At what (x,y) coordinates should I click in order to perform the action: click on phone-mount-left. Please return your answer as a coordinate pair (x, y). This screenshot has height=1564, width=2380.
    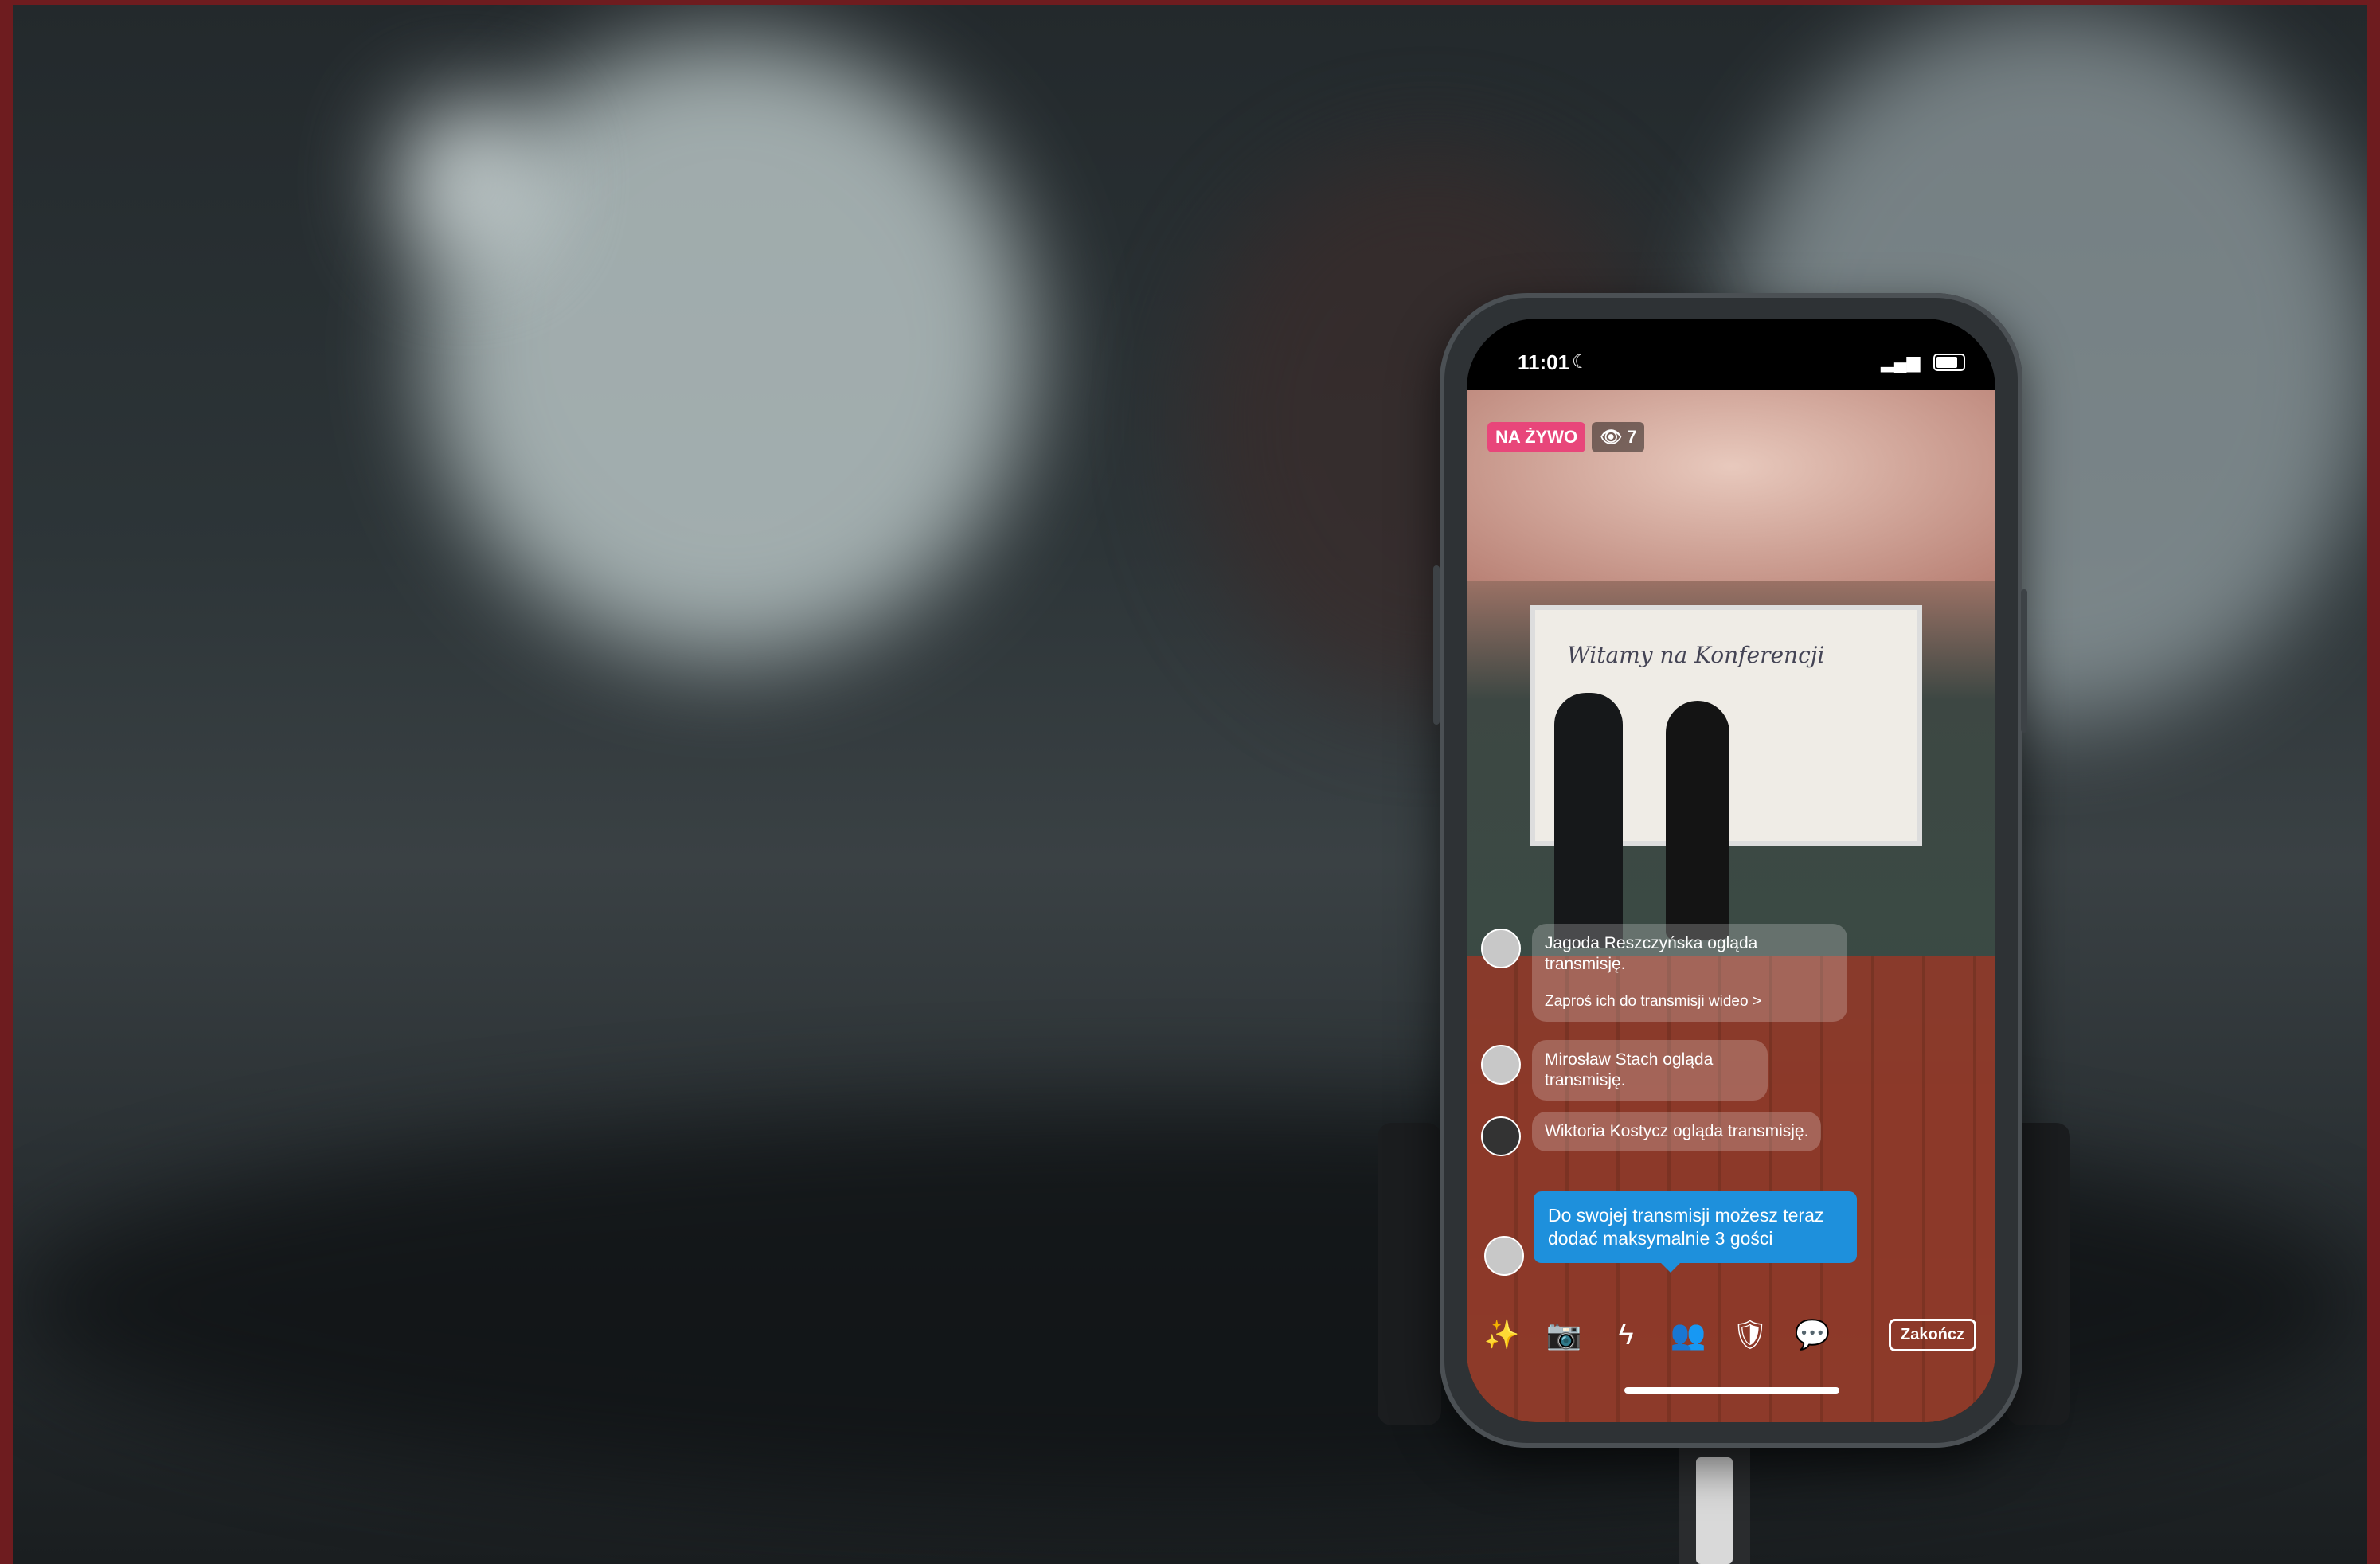
    Looking at the image, I should click on (1409, 1274).